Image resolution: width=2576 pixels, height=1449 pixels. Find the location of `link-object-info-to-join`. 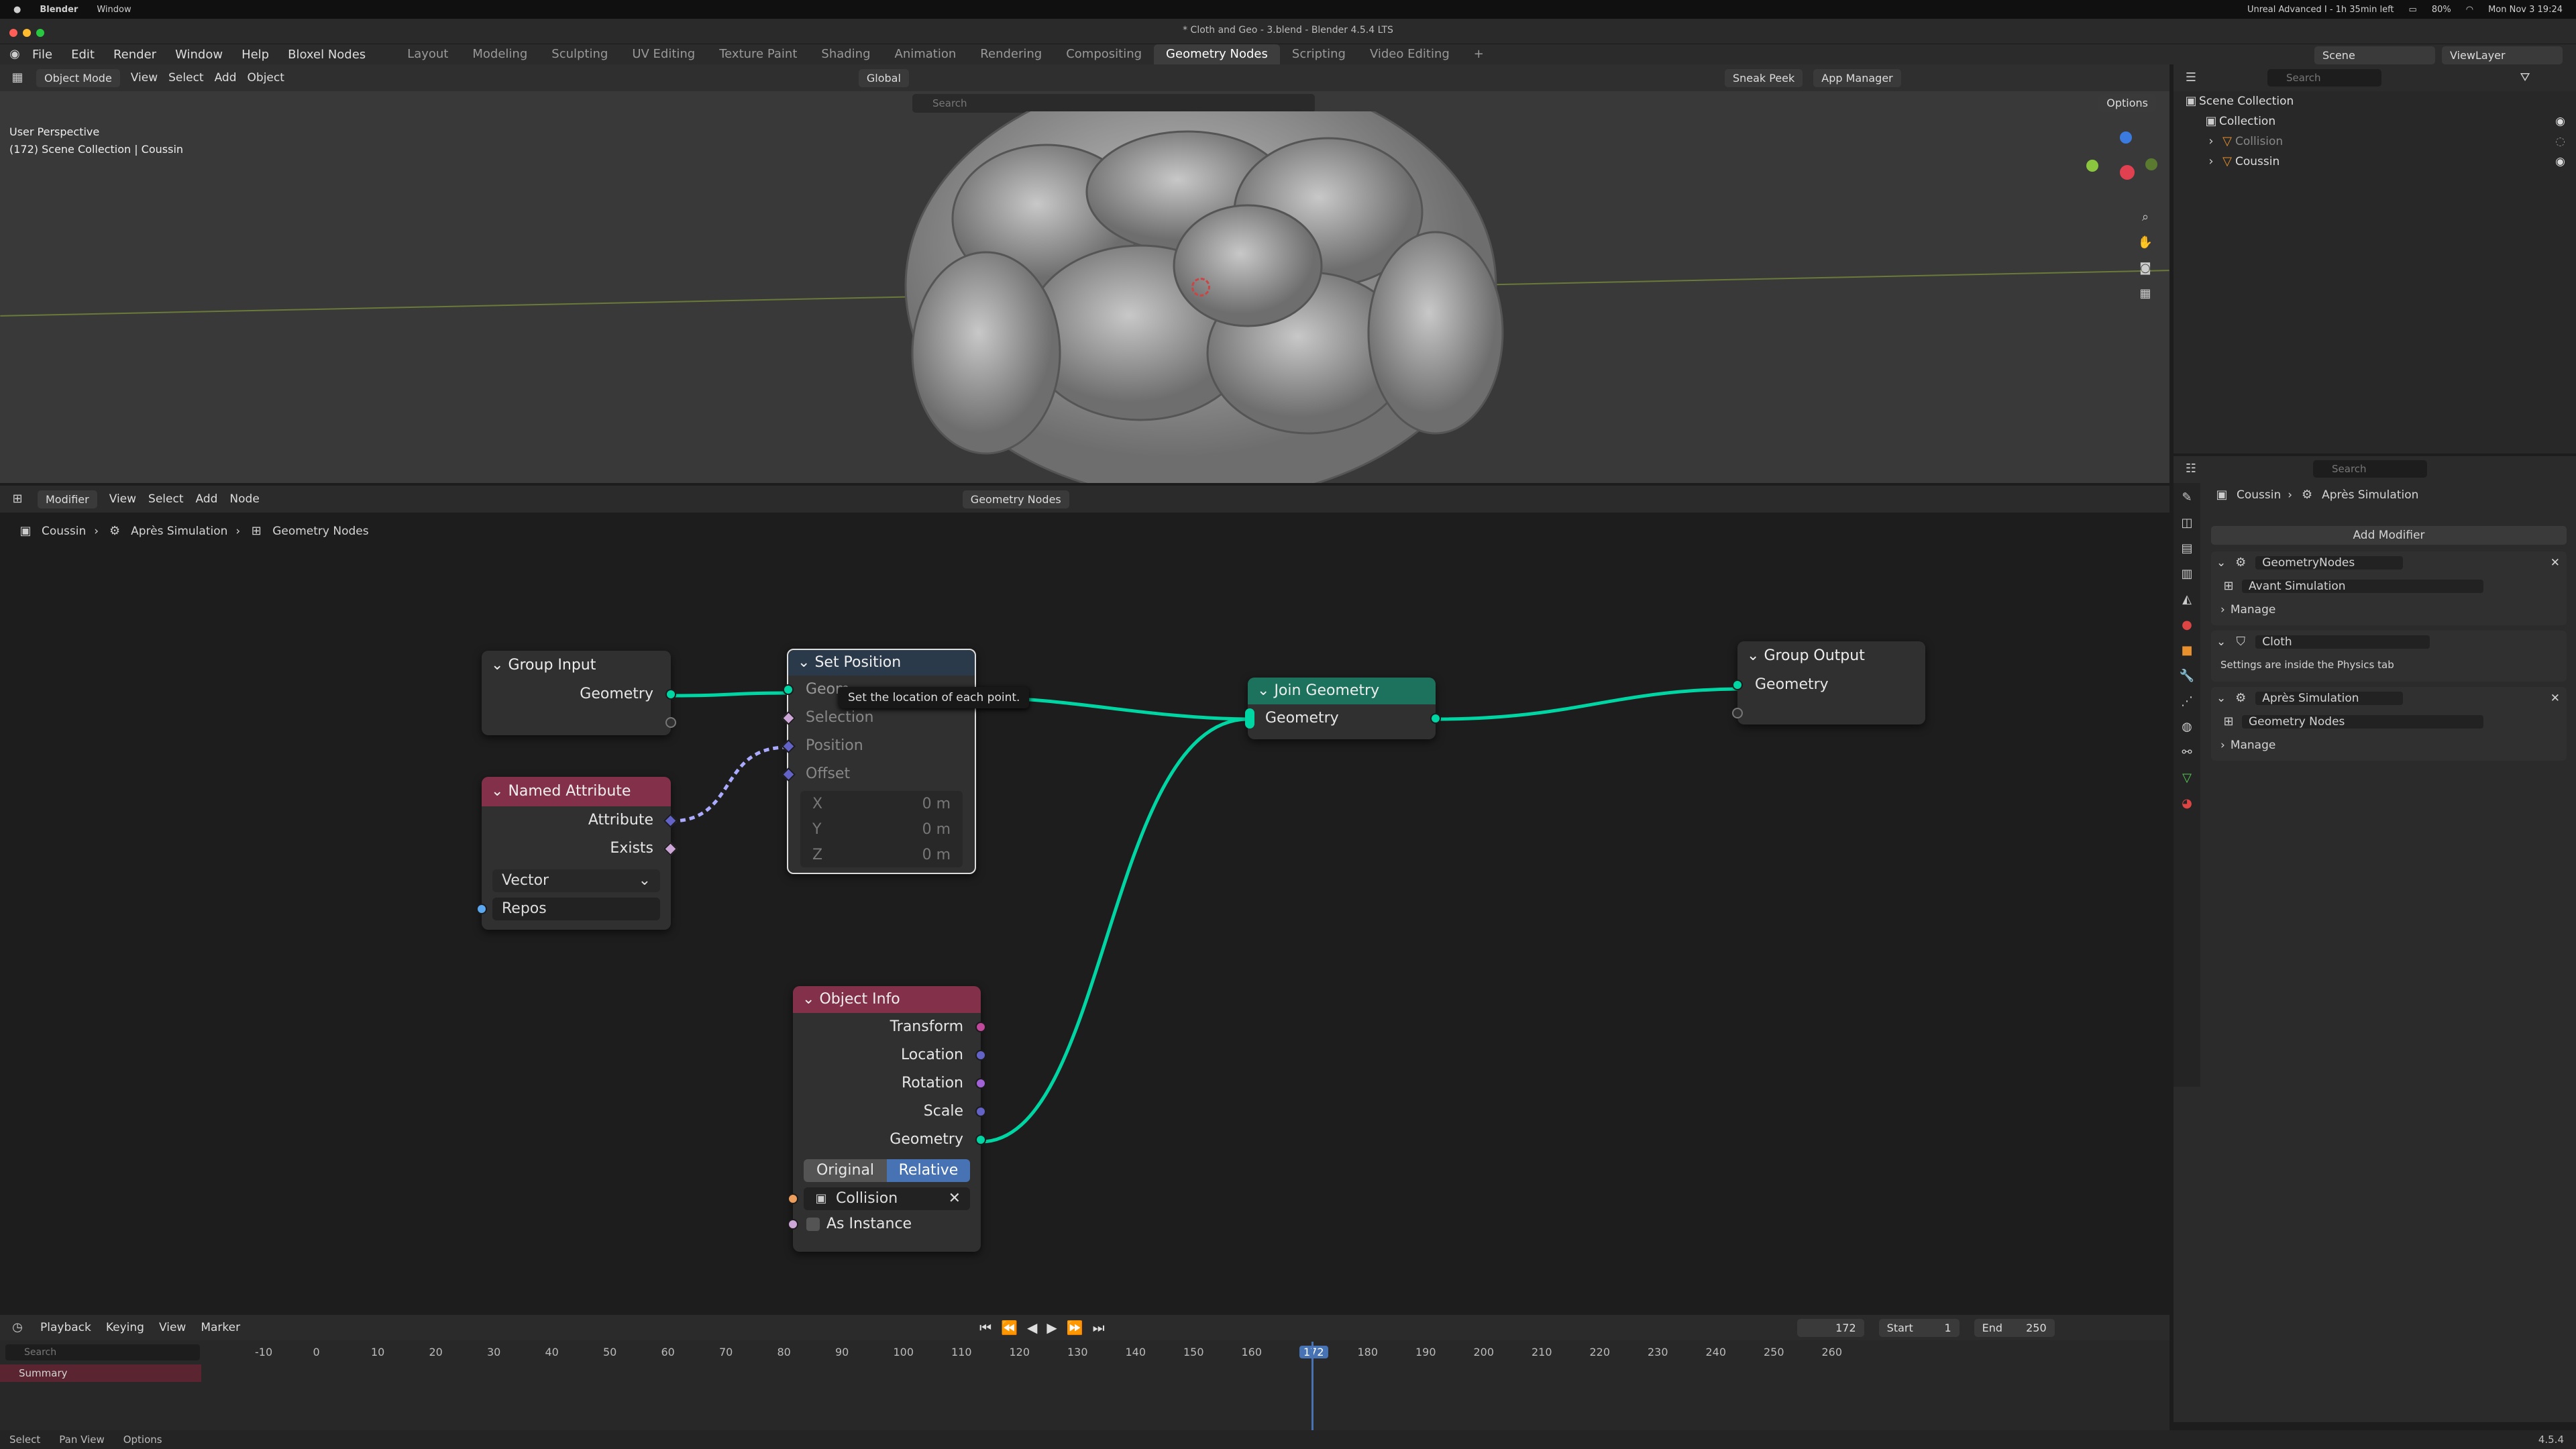

link-object-info-to-join is located at coordinates (1114, 930).